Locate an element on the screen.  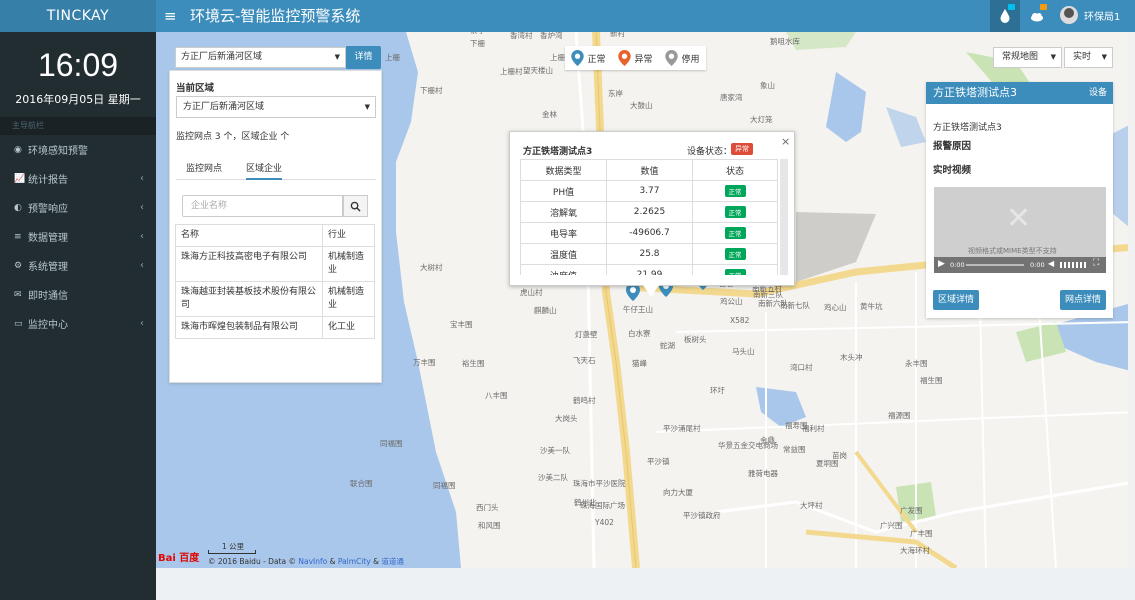
scrollbar is located at coordinates (1131, 300).